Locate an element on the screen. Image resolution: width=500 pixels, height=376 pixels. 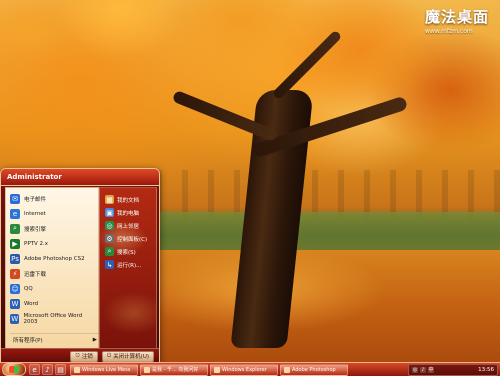
computer-icon: ▣ is located at coordinates (109, 212).